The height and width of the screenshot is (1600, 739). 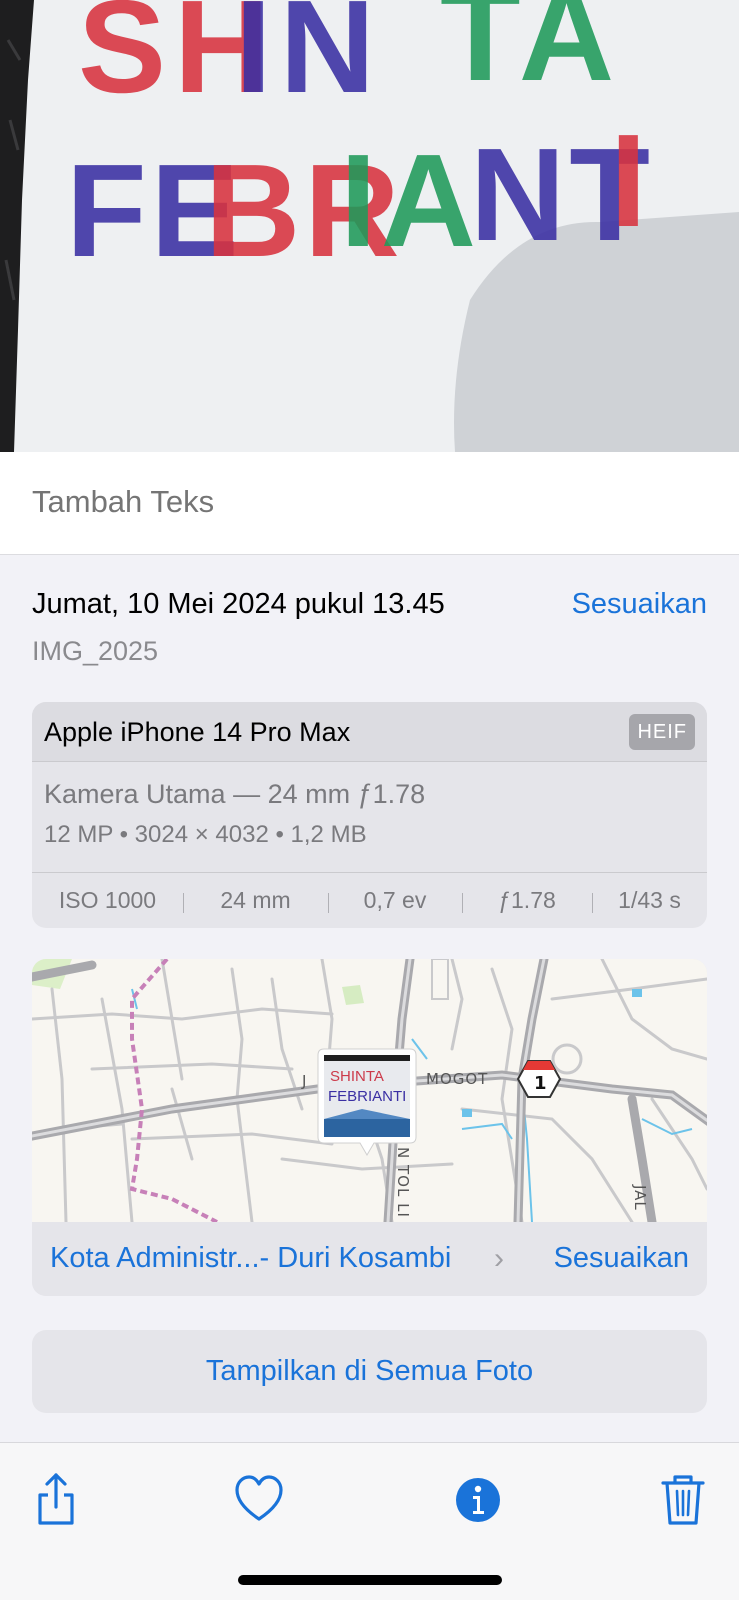 What do you see at coordinates (457, 1079) in the screenshot?
I see `map-road-label-right: MOGOT` at bounding box center [457, 1079].